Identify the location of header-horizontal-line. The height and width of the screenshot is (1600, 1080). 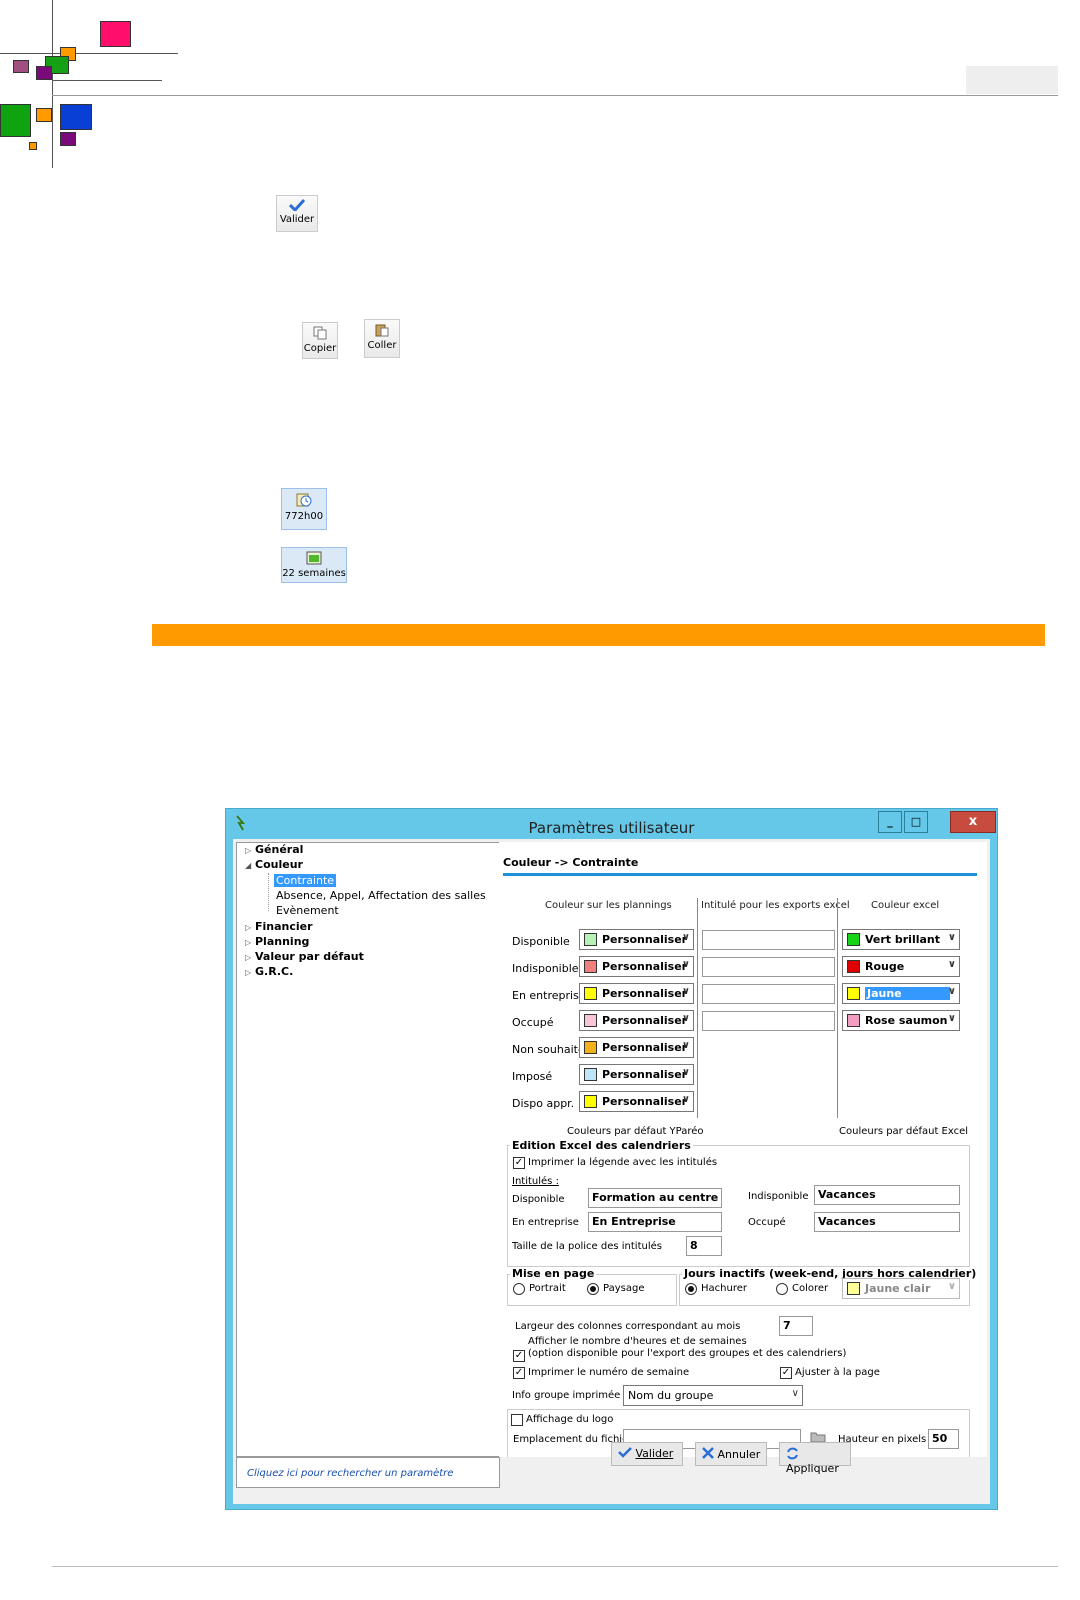
(107, 80).